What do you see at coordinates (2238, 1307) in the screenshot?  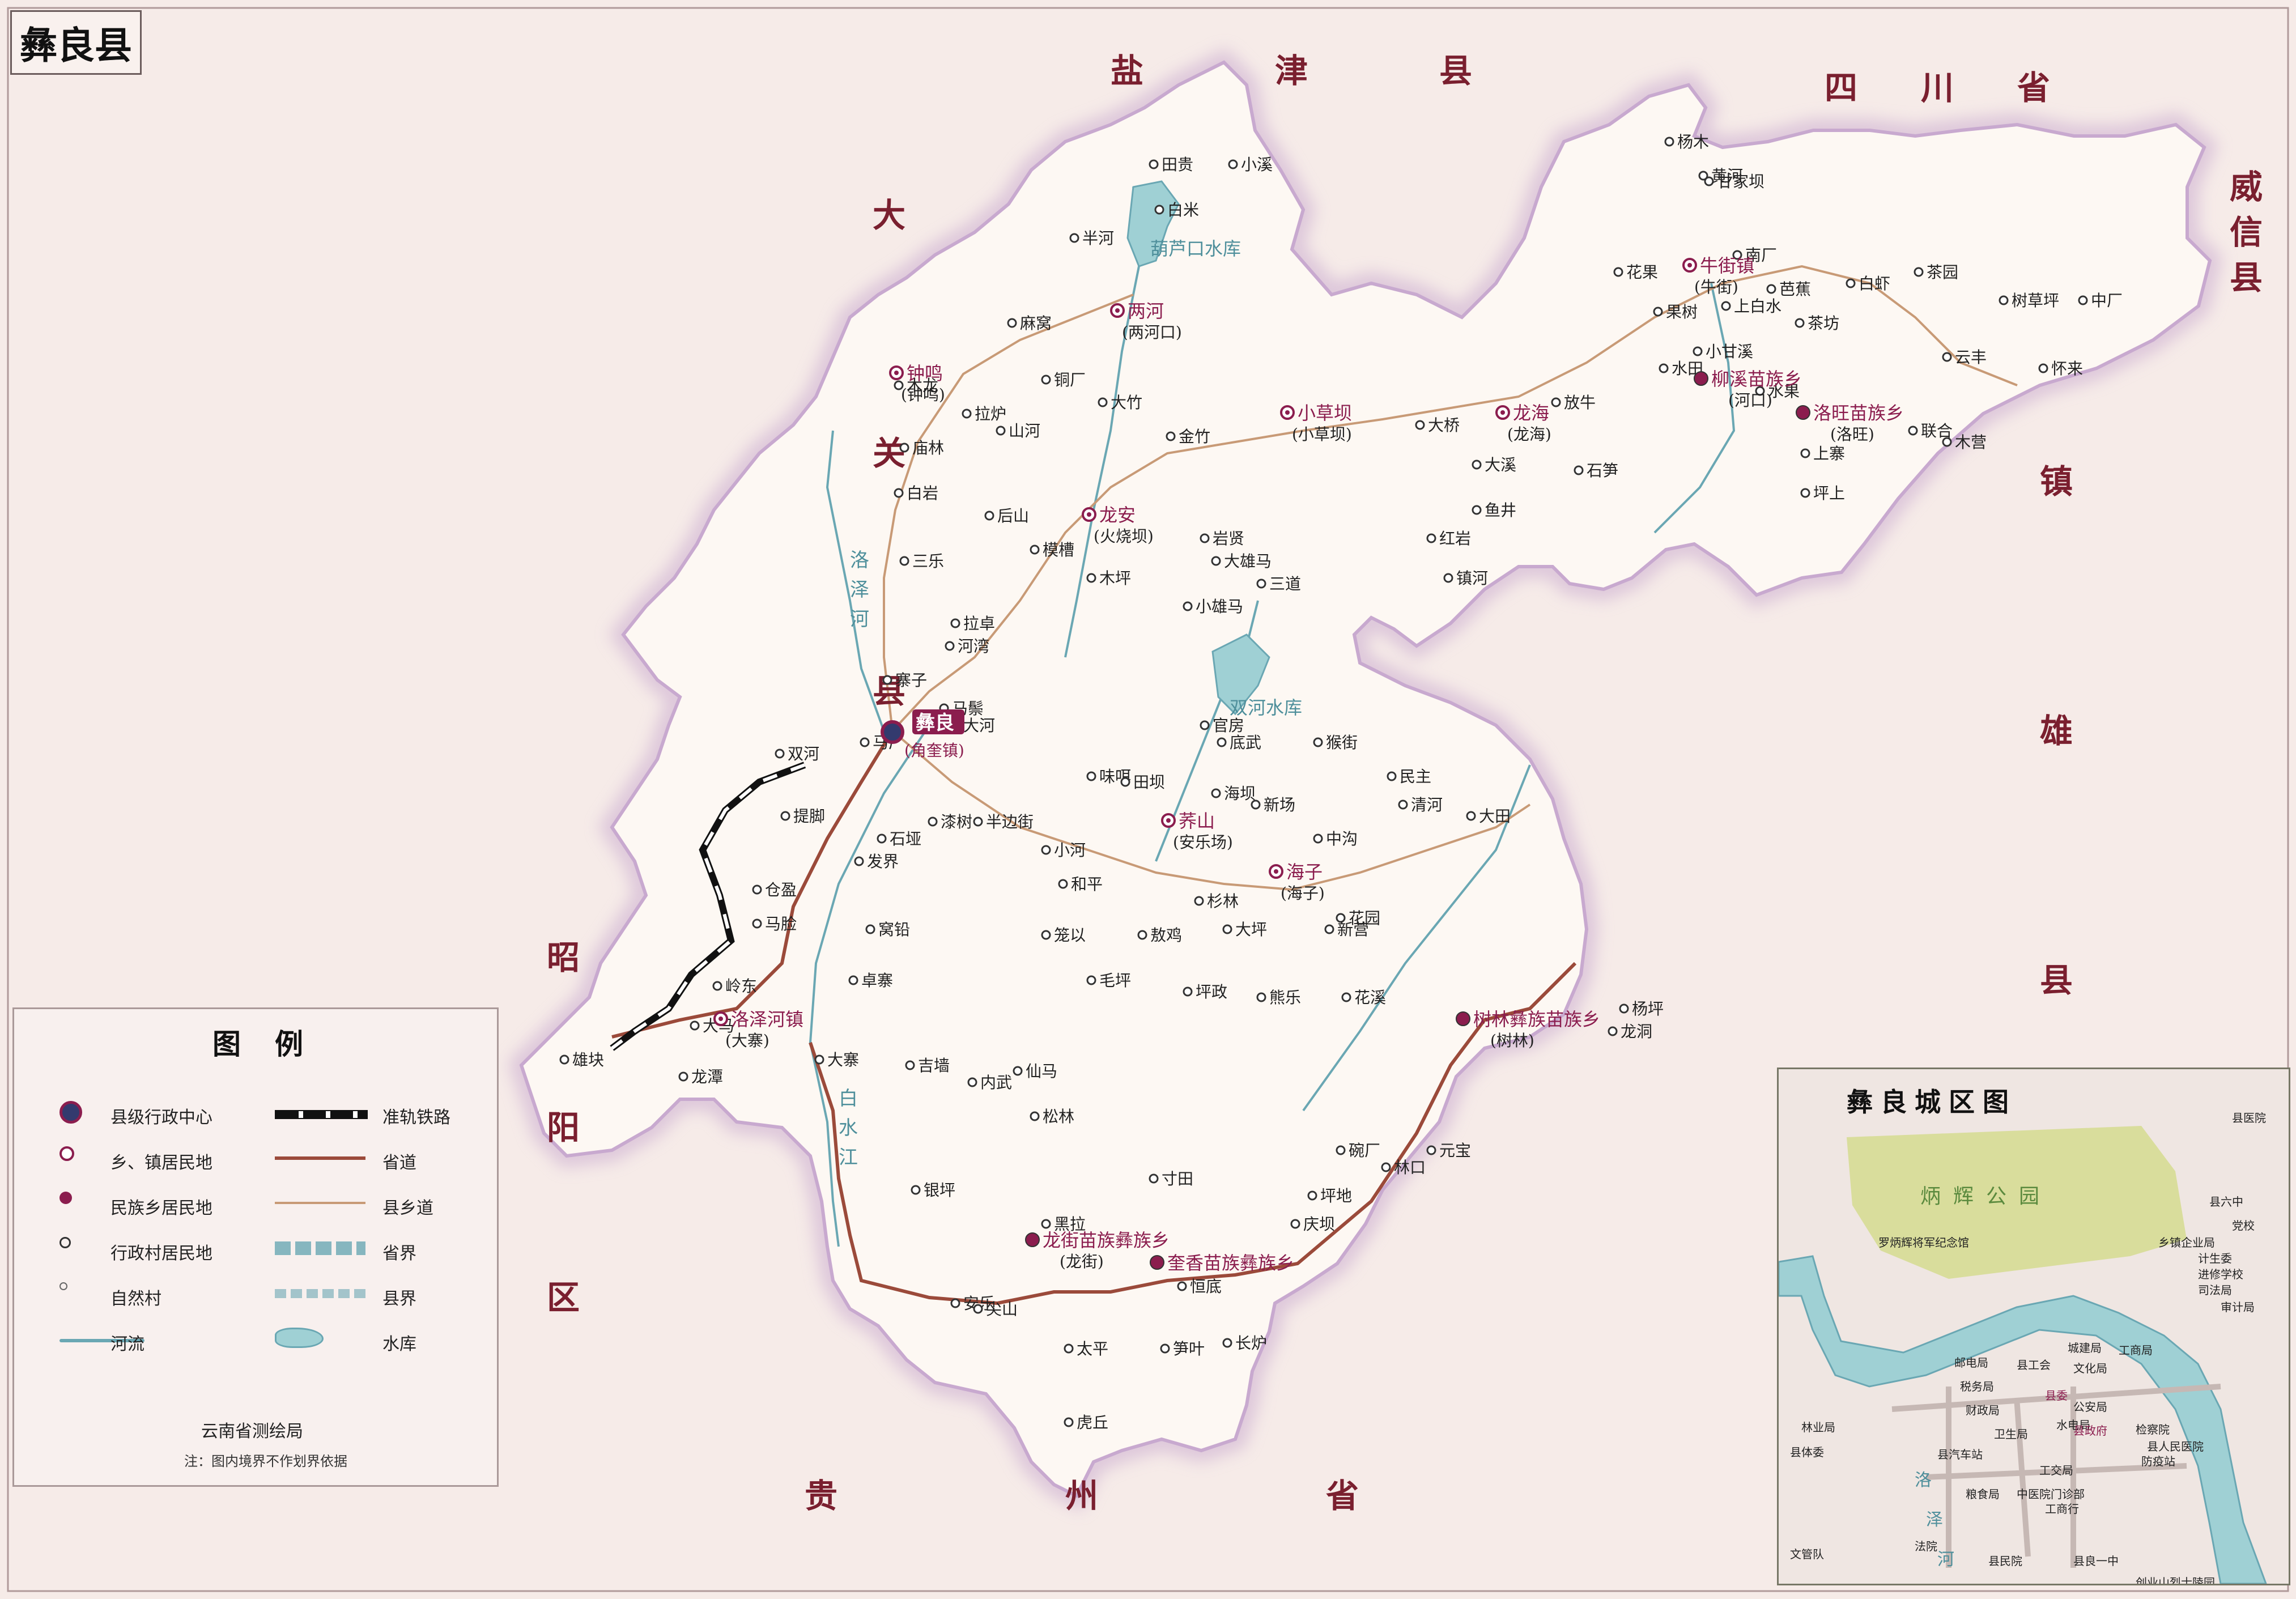 I see `inset-place: 审计局` at bounding box center [2238, 1307].